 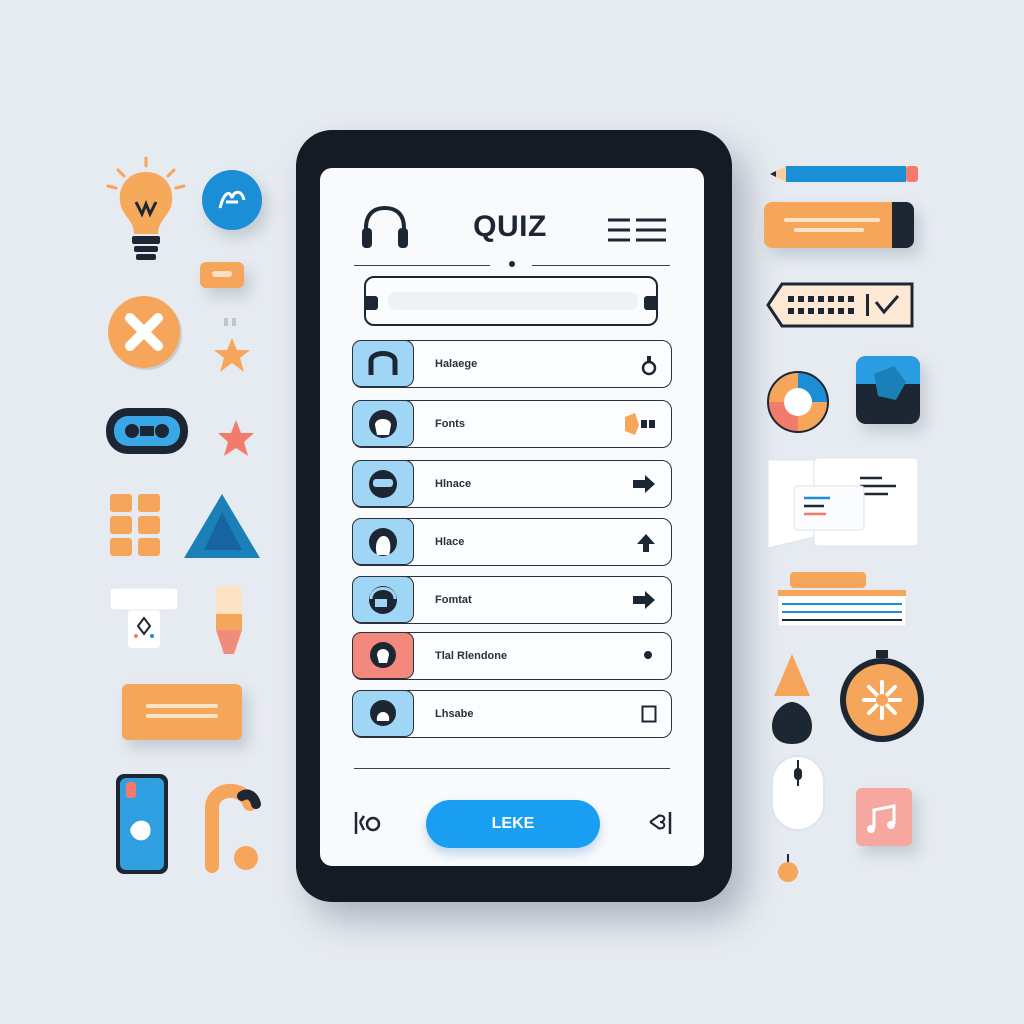 I want to click on headphones-icon, so click(x=385, y=227).